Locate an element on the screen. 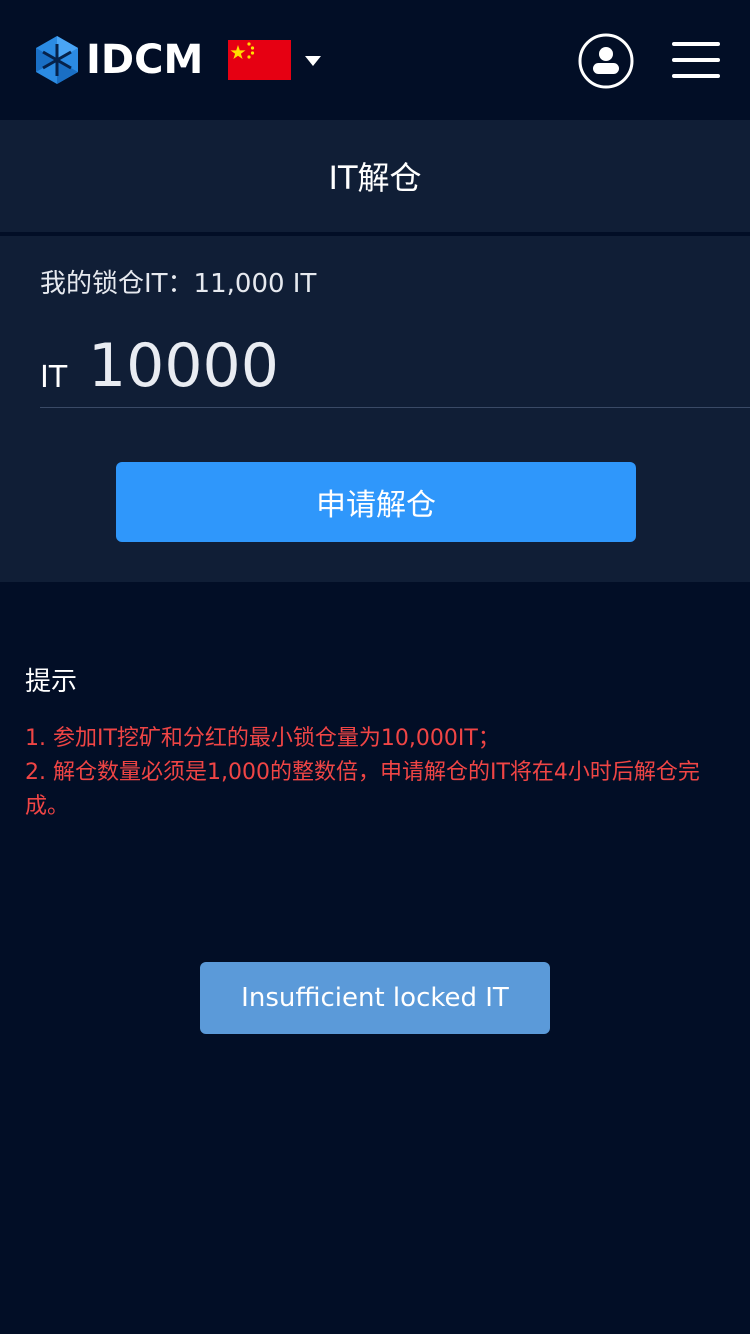  error-toast: Insufficient locked IT is located at coordinates (375, 998).